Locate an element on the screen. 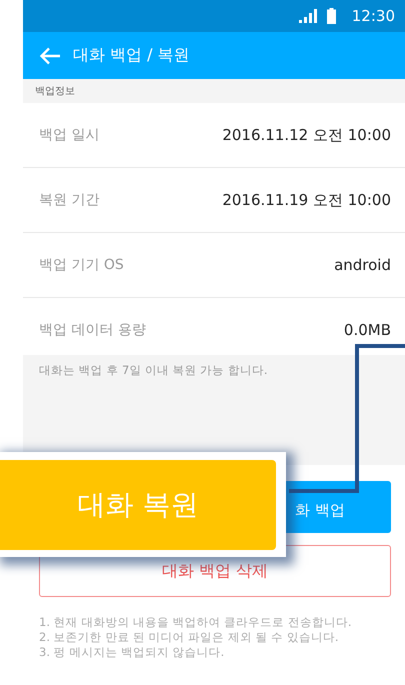 This screenshot has height=685, width=405. info-label: 백업 데이터 용량 is located at coordinates (92, 330).